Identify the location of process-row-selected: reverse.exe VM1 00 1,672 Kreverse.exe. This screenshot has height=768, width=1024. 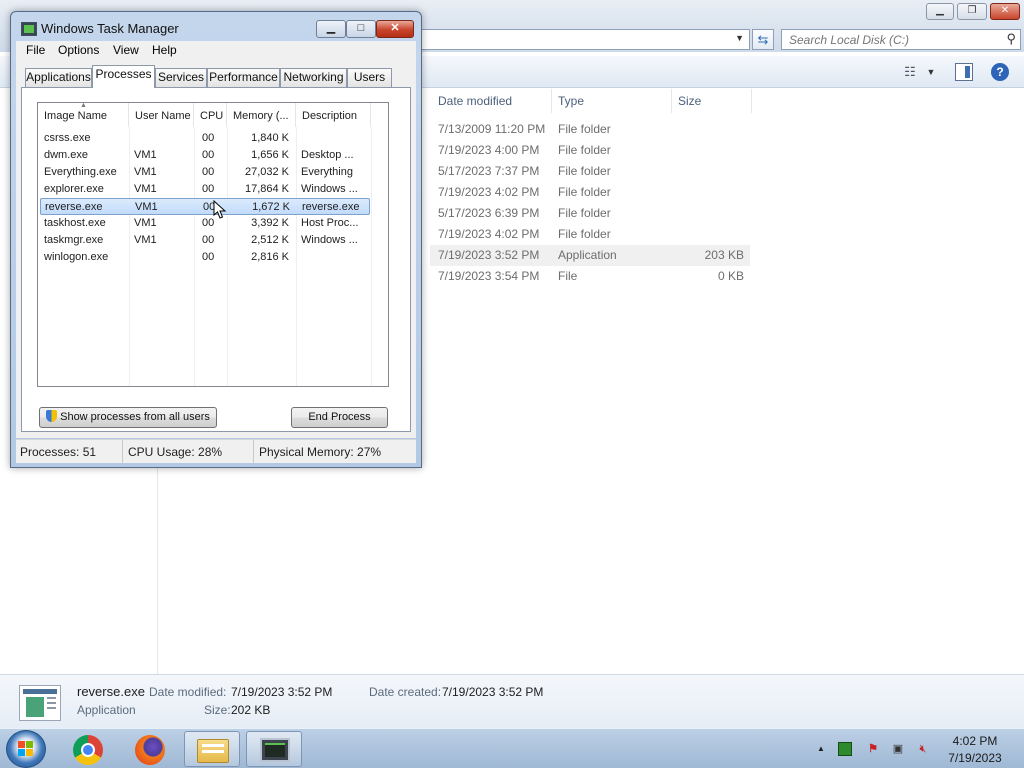
(205, 206).